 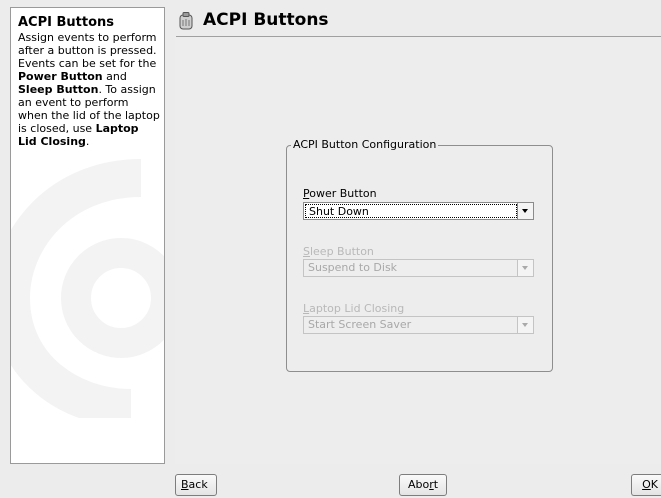 I want to click on suse-watermark-icon, so click(x=87, y=288).